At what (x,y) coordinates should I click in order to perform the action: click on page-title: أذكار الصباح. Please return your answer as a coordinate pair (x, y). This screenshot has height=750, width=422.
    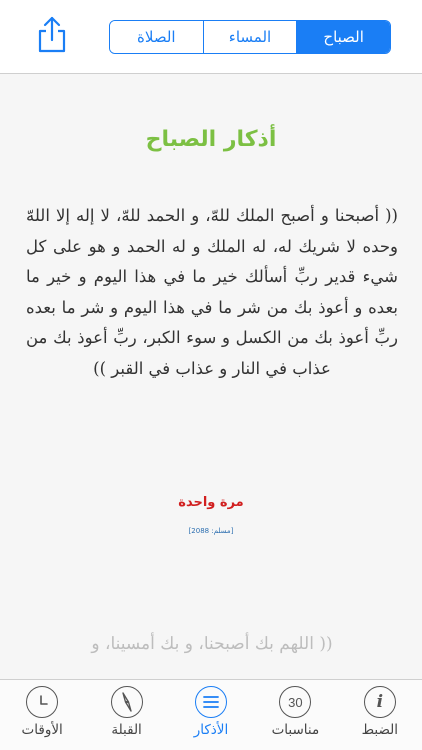
    Looking at the image, I should click on (211, 139).